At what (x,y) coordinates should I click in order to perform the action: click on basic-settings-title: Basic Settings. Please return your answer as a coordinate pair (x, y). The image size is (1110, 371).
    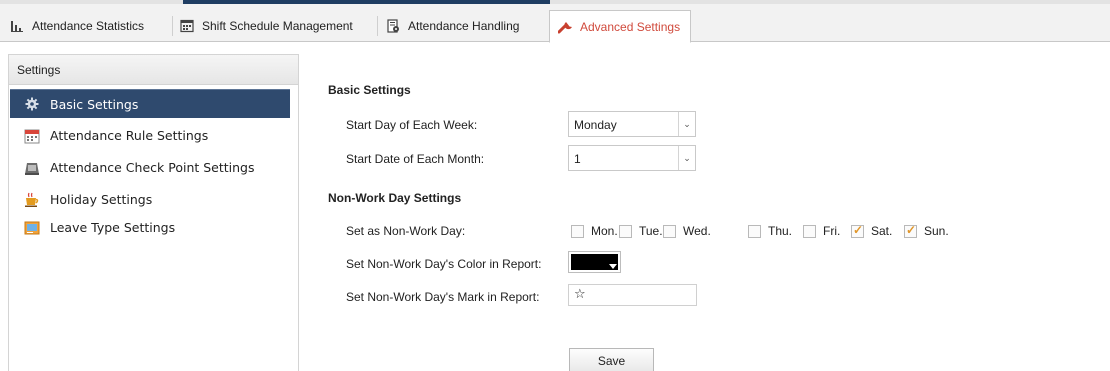
    Looking at the image, I should click on (369, 90).